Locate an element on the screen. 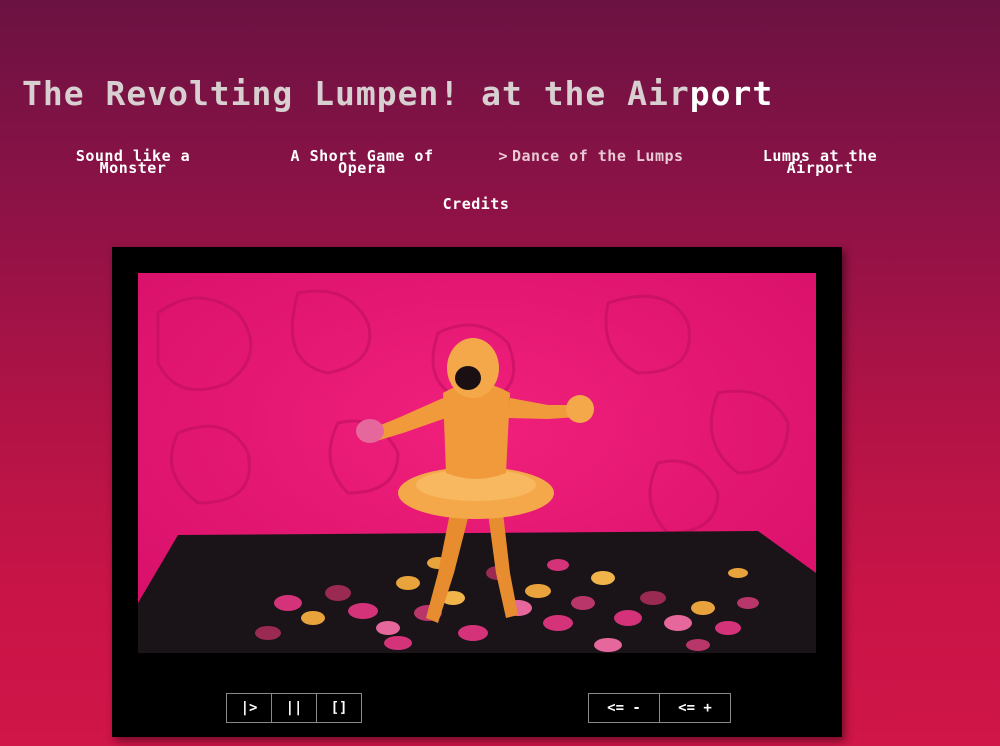 The image size is (1000, 746). speed-up-button: <= + is located at coordinates (695, 708).